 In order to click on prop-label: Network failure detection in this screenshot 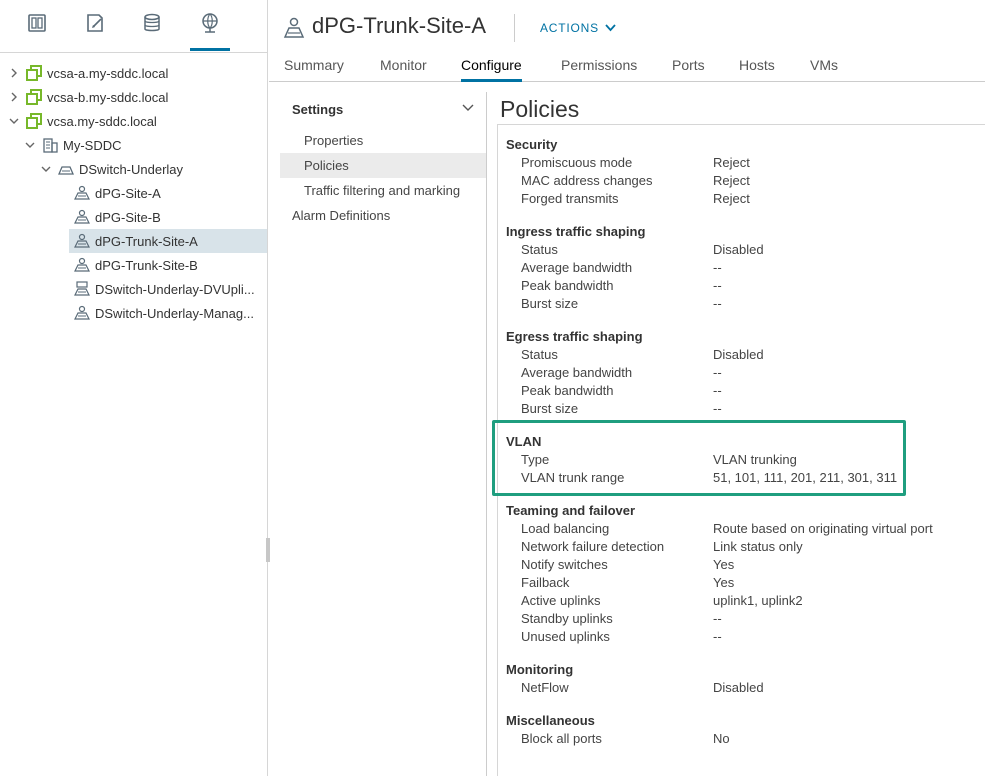, I will do `click(593, 546)`.